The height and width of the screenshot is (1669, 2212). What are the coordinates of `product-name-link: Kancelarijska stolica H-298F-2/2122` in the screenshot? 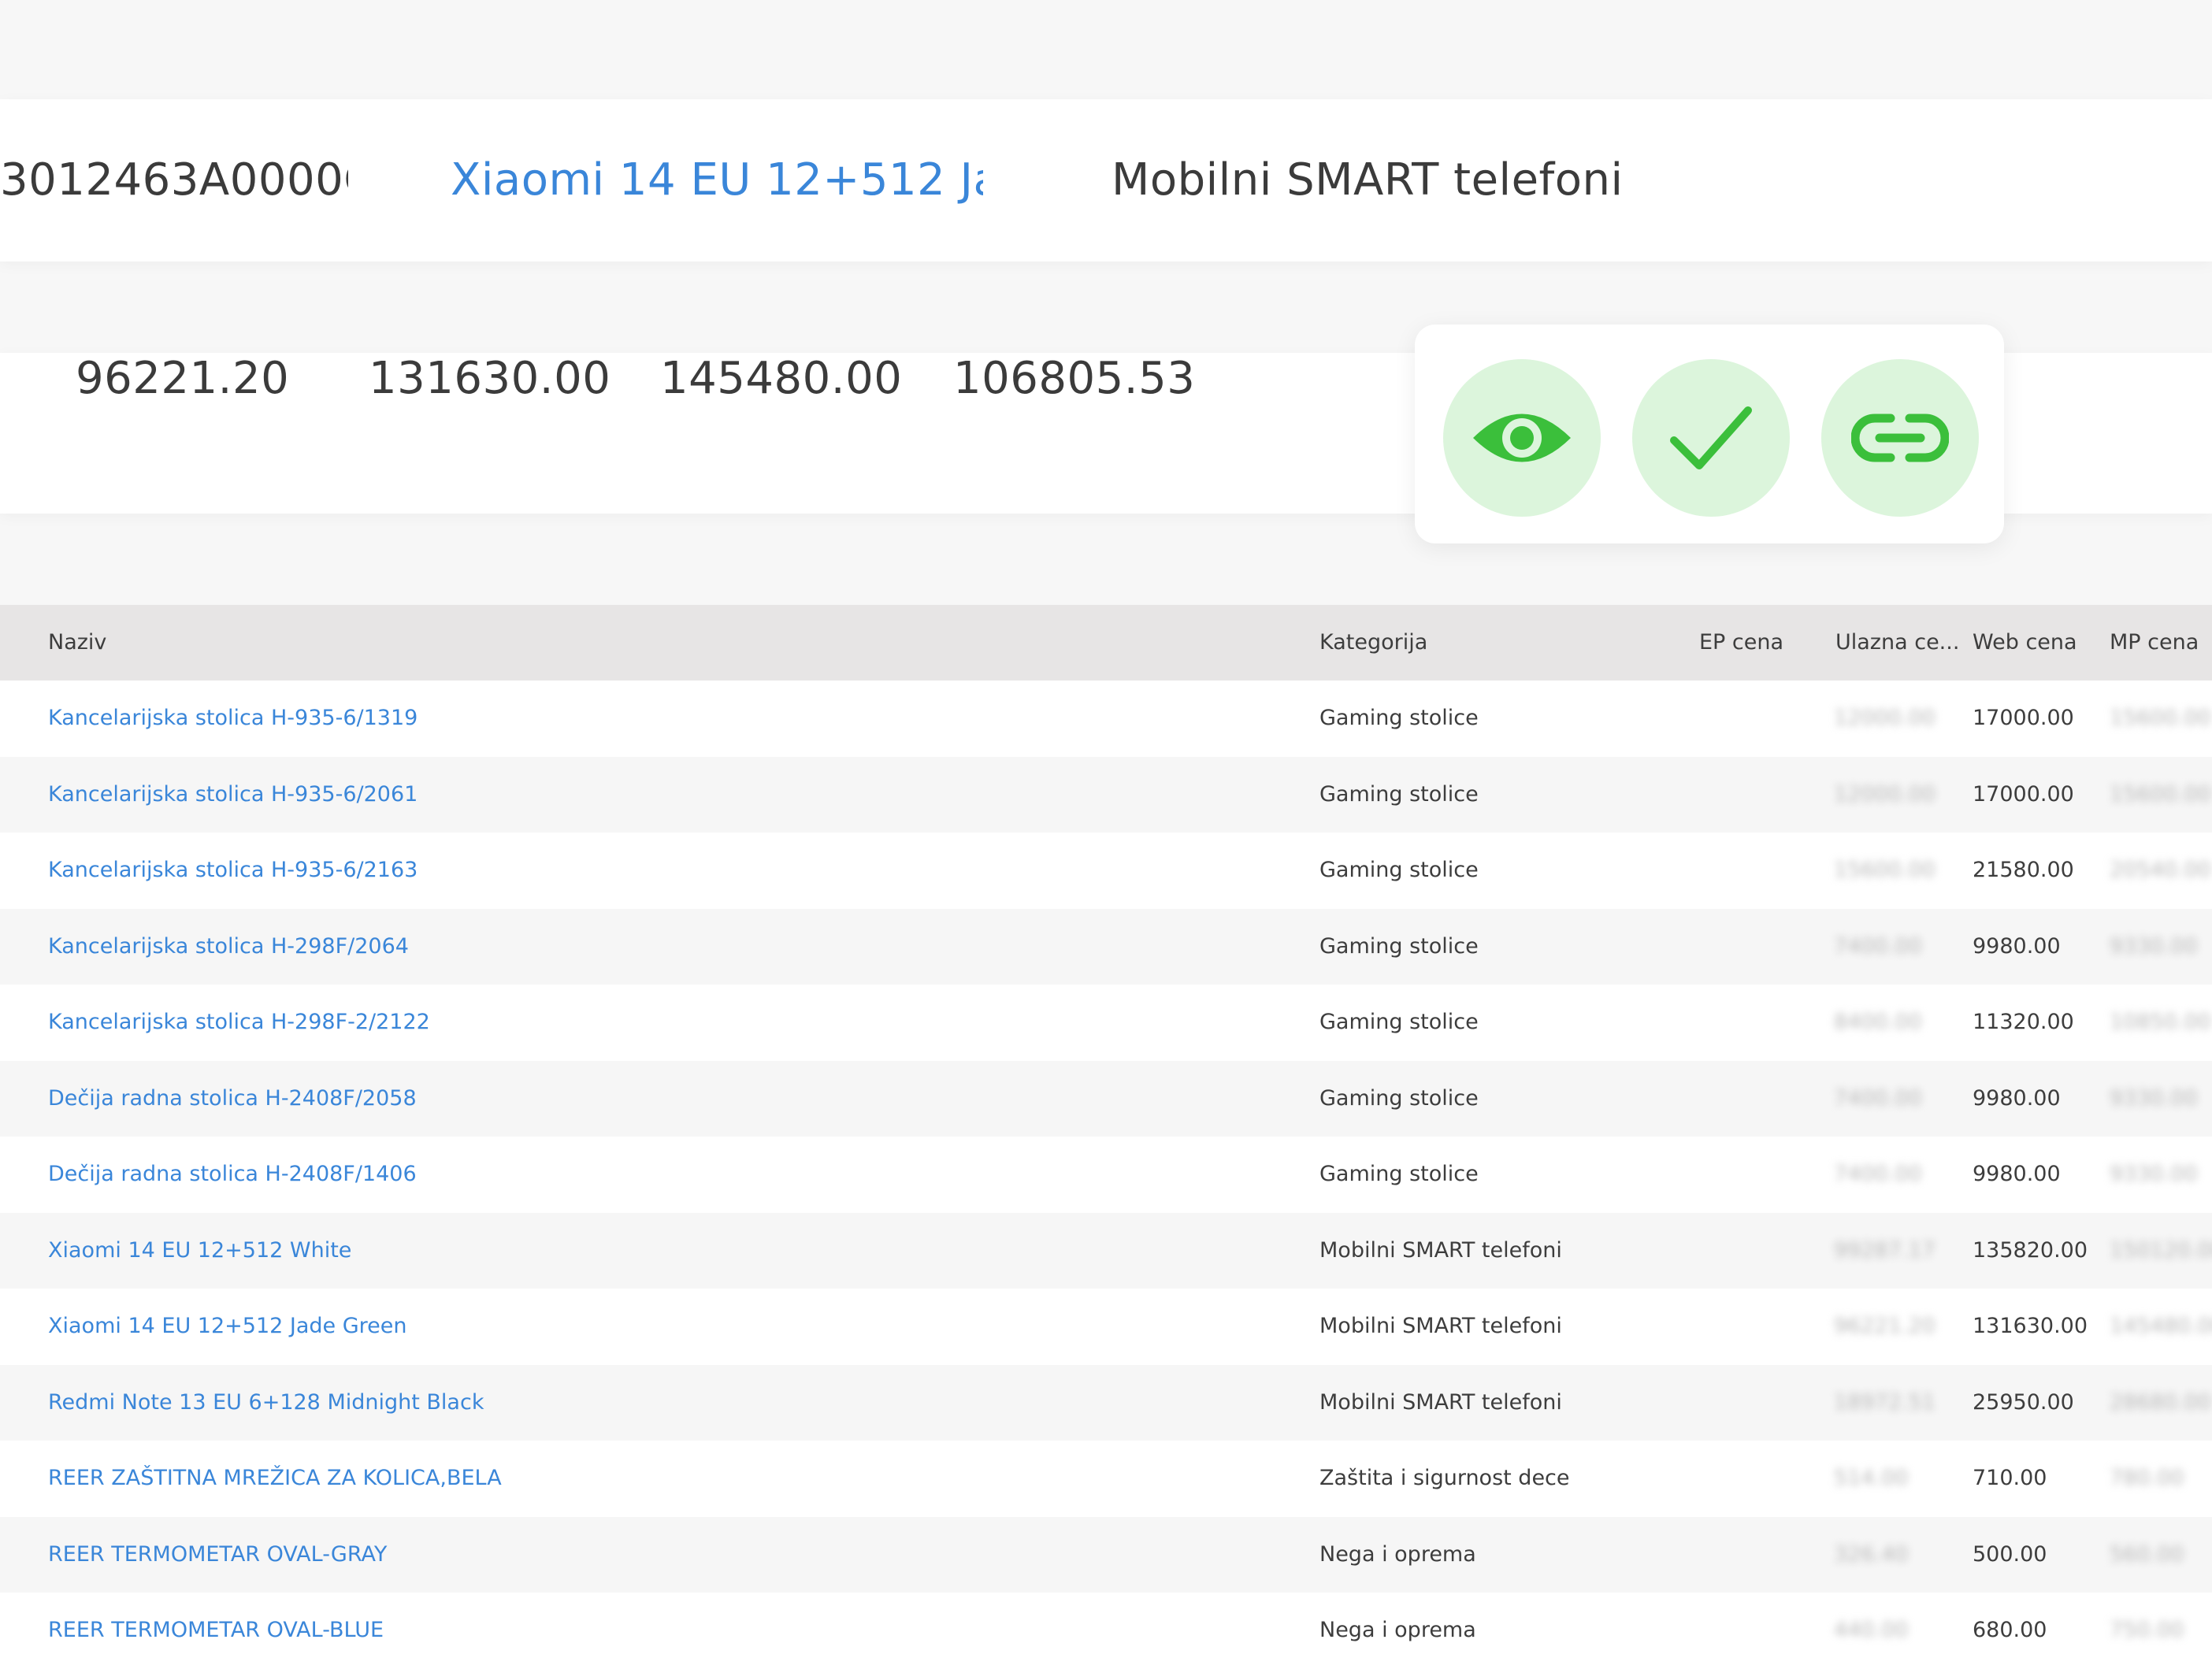 It's located at (239, 1022).